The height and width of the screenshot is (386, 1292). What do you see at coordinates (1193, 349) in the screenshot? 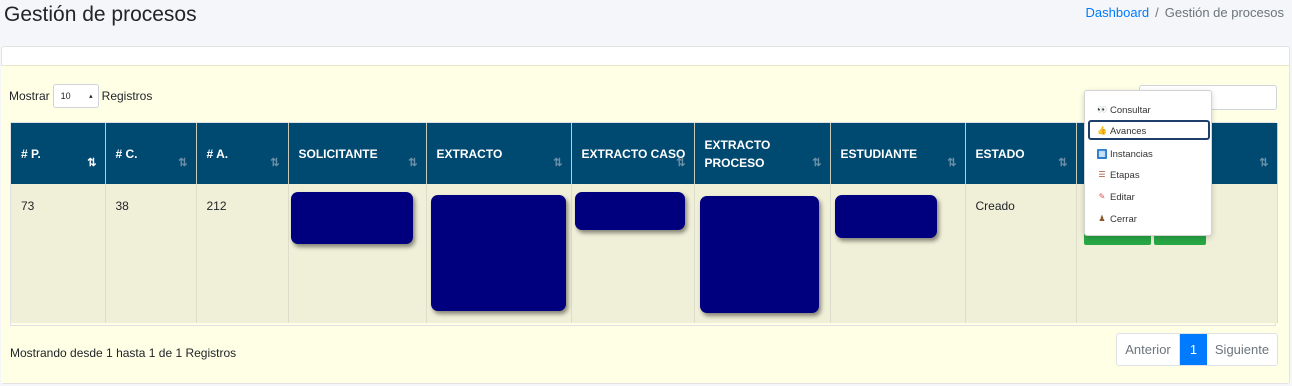
I see `pagination-page-1: 1` at bounding box center [1193, 349].